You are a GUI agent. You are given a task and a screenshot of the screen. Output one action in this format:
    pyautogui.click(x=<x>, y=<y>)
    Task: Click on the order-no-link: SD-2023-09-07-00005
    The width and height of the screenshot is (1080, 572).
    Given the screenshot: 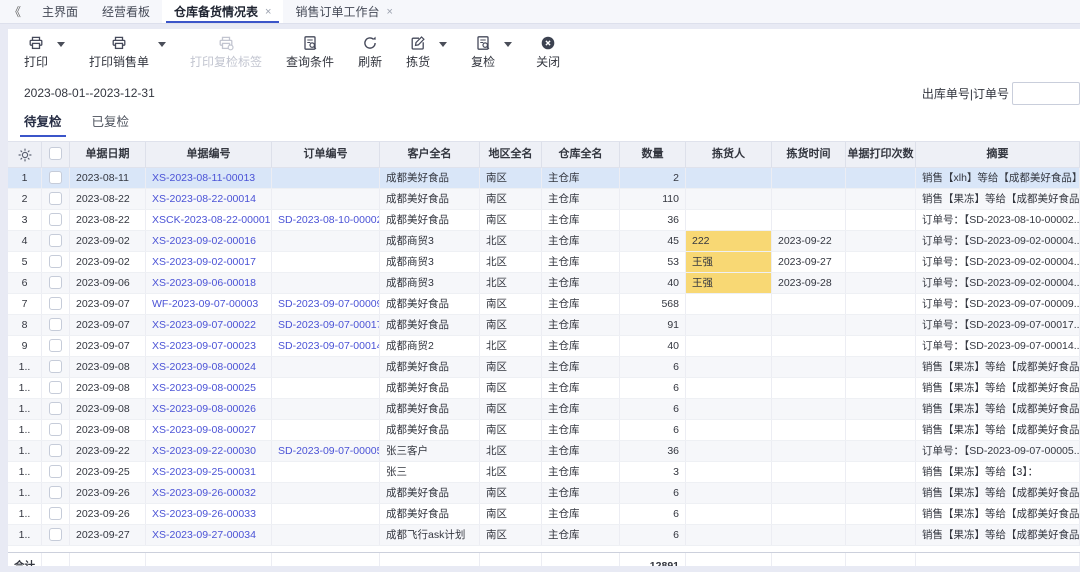 What is the action you would take?
    pyautogui.click(x=326, y=451)
    